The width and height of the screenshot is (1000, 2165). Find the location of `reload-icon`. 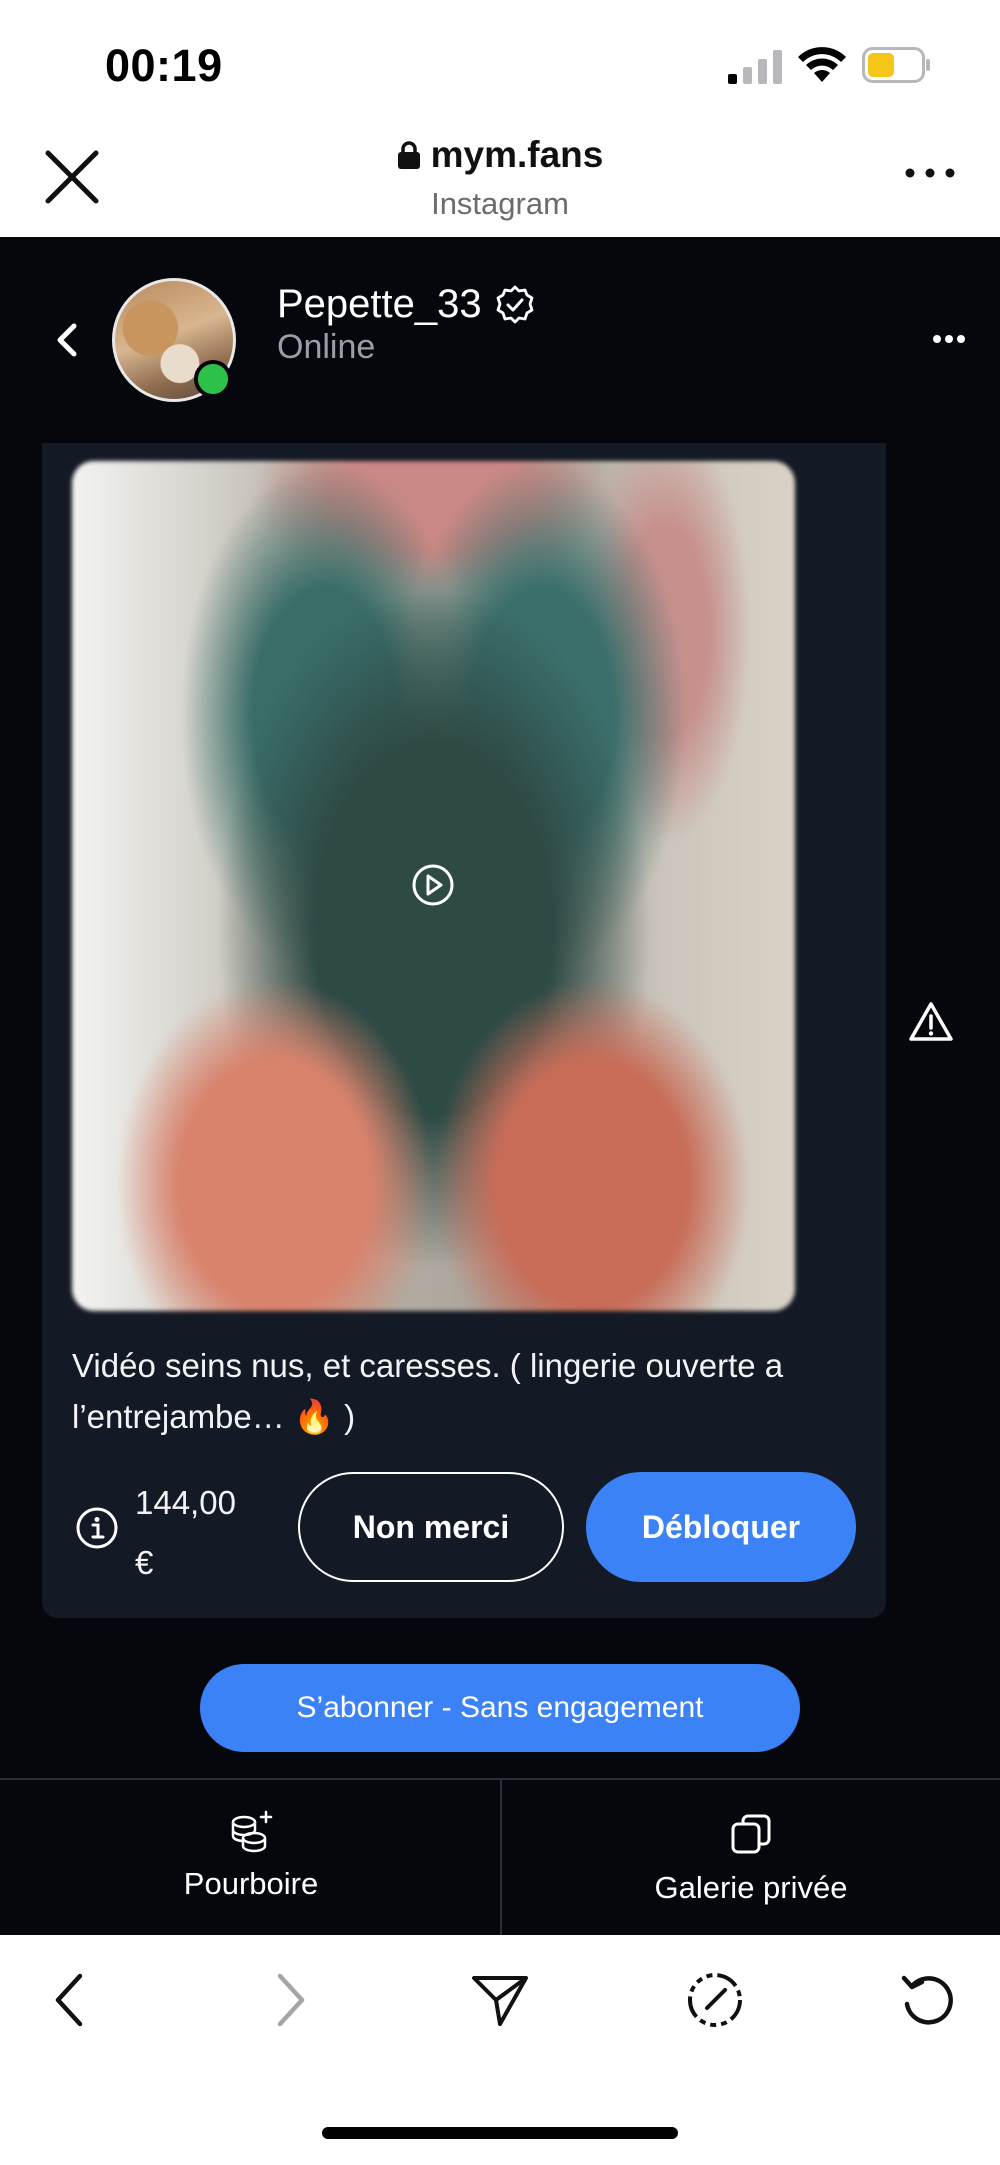

reload-icon is located at coordinates (928, 2000).